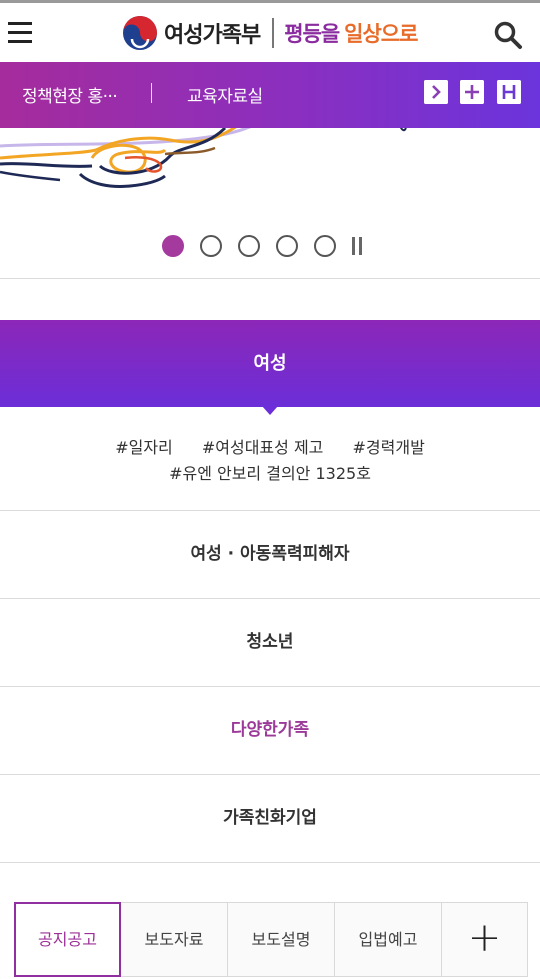 This screenshot has width=540, height=979. What do you see at coordinates (263, 447) in the screenshot?
I see `tag-women-representation: #여성대표성 제고` at bounding box center [263, 447].